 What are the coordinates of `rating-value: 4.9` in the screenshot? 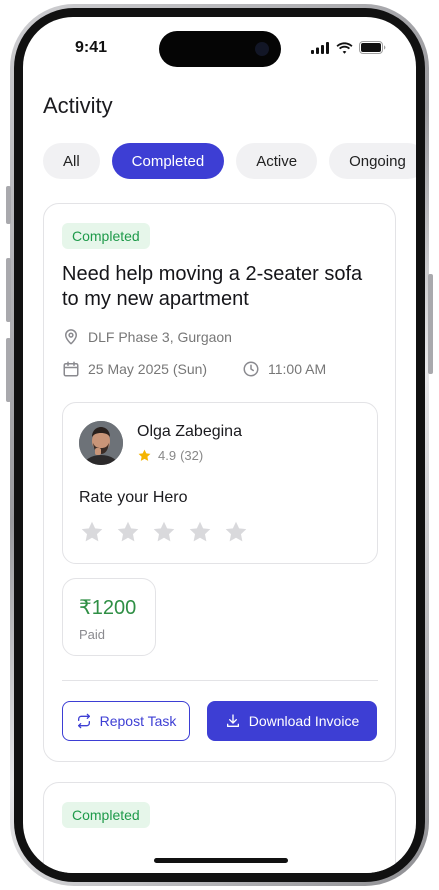 It's located at (167, 455).